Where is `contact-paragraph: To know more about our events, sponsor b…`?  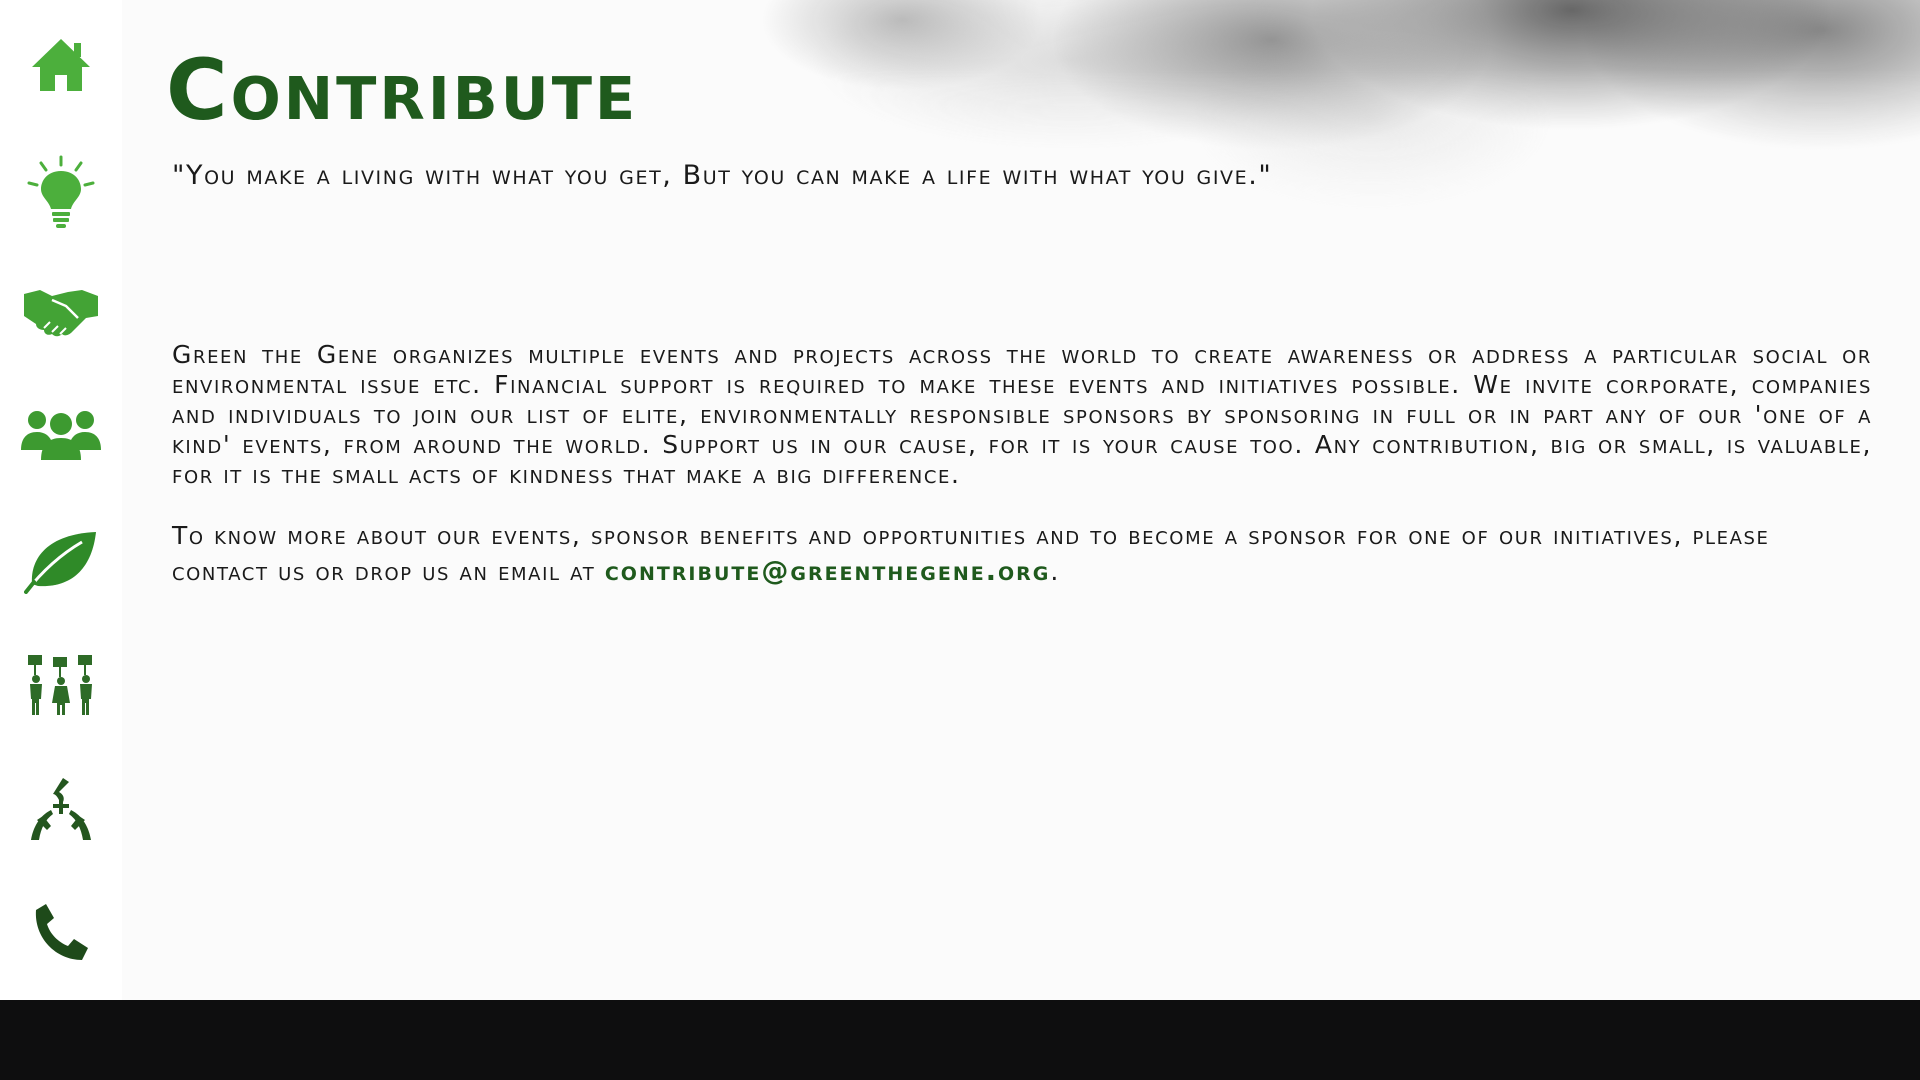
contact-paragraph: To know more about our events, sponsor b… is located at coordinates (1022, 554).